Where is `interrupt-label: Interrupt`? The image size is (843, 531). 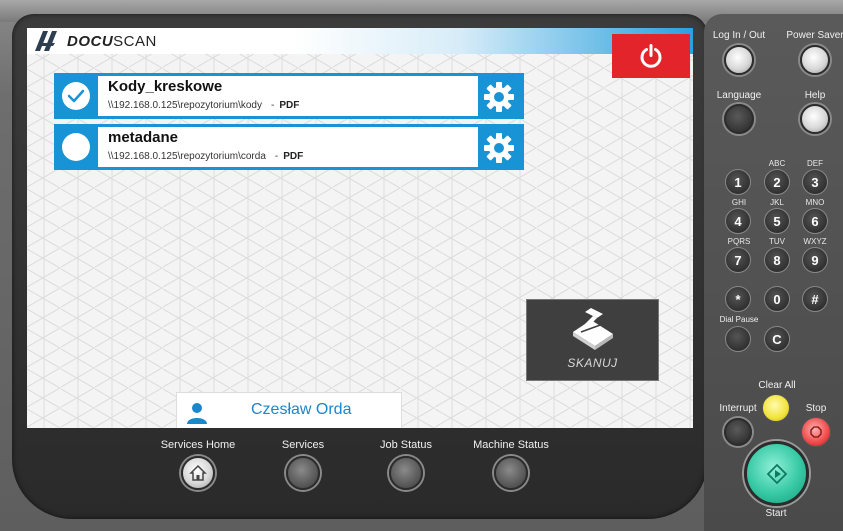 interrupt-label: Interrupt is located at coordinates (738, 408).